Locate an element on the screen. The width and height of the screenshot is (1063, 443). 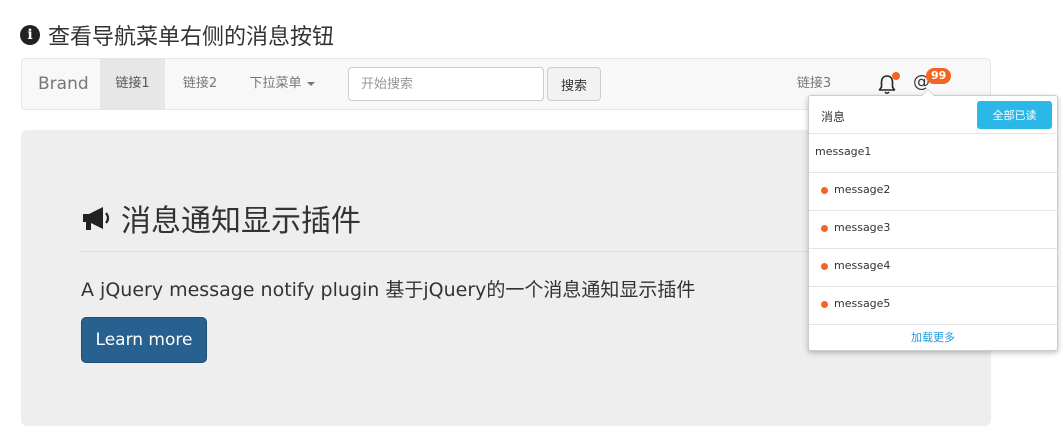
notifications-title: 消息 is located at coordinates (833, 117).